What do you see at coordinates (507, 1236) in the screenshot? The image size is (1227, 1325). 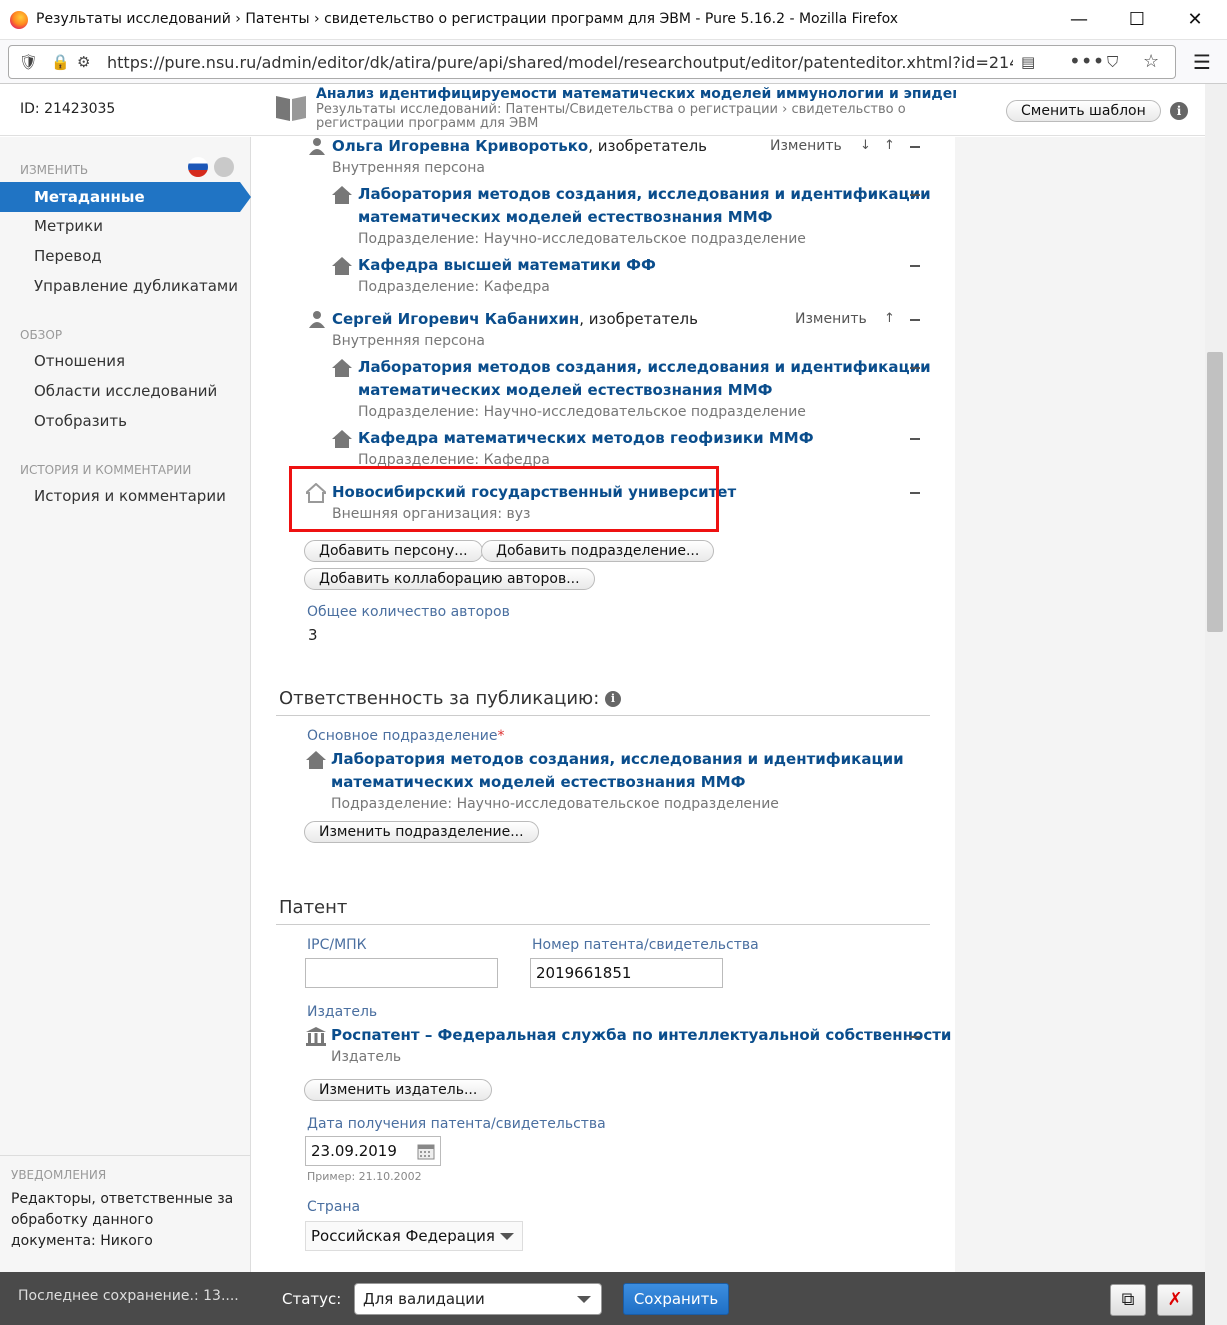 I see `chevron-down-icon` at bounding box center [507, 1236].